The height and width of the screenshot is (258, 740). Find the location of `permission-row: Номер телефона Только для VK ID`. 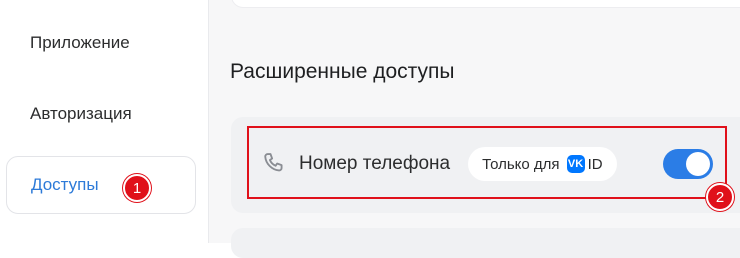

permission-row: Номер телефона Только для VK ID is located at coordinates (489, 164).